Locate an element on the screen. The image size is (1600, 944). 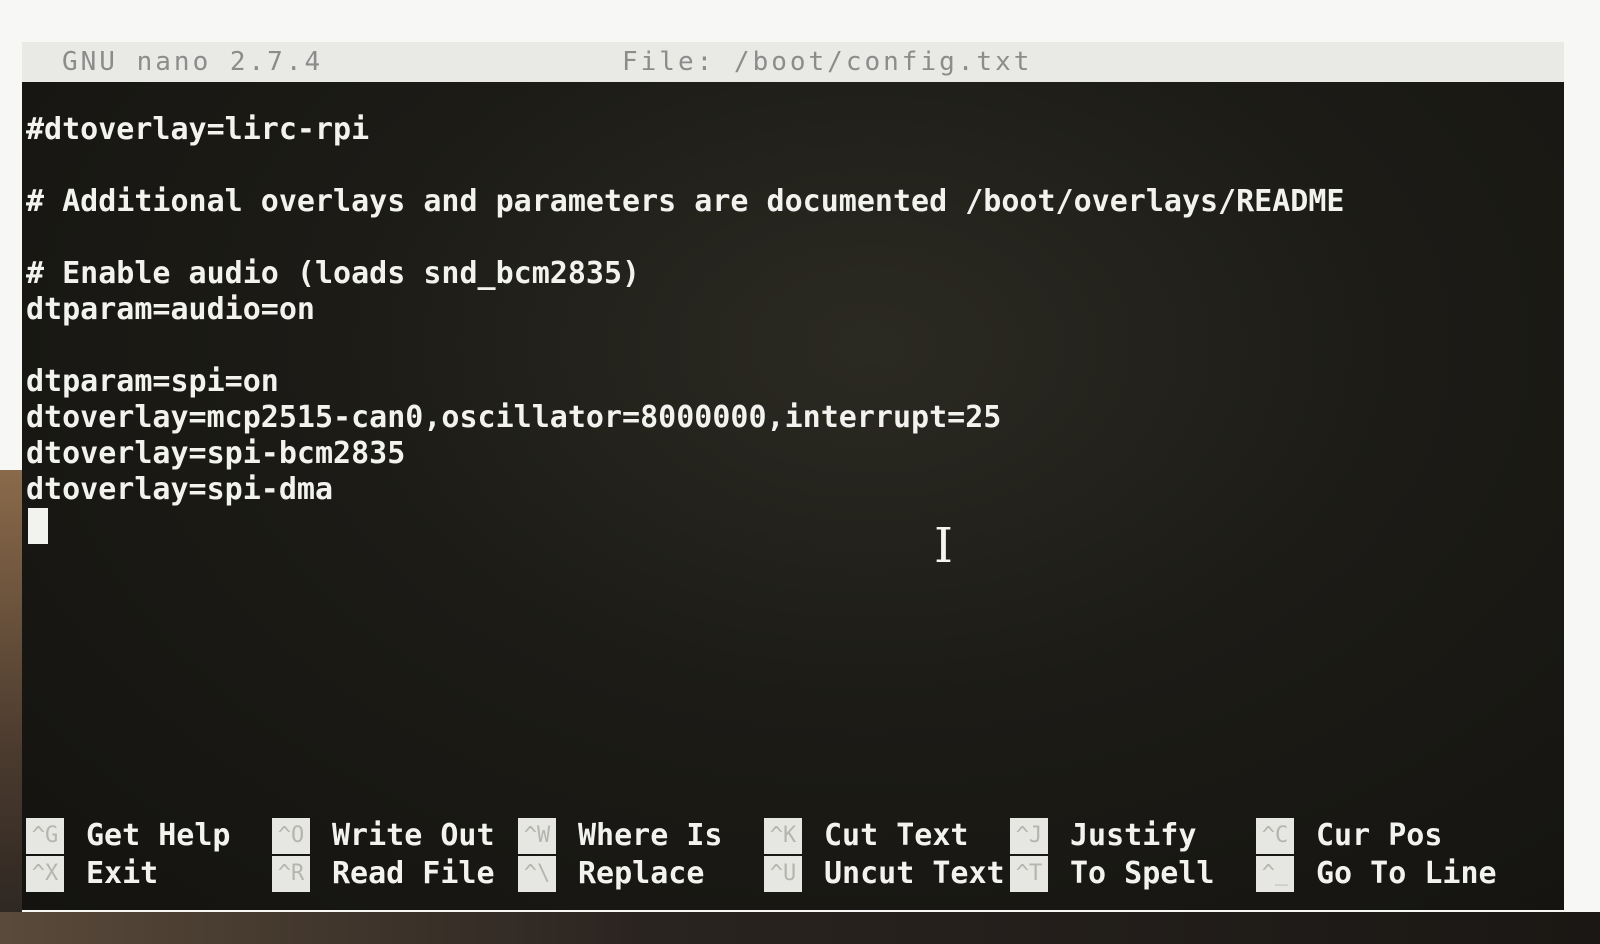
shortcut-key: ^O is located at coordinates (291, 836).